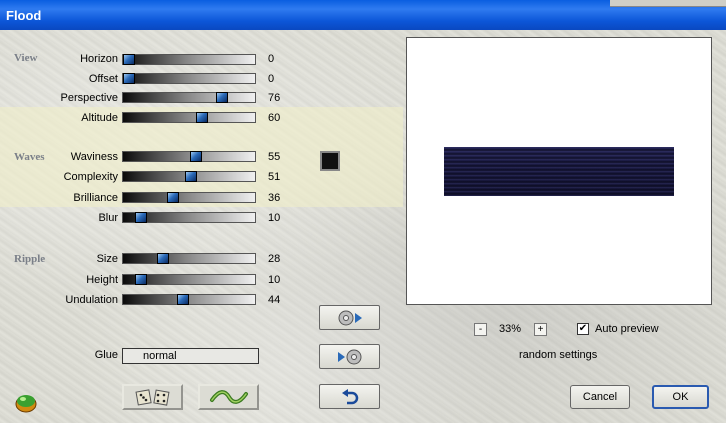 The width and height of the screenshot is (726, 423). Describe the element at coordinates (172, 197) in the screenshot. I see `brilliance-slider-thumb` at that location.